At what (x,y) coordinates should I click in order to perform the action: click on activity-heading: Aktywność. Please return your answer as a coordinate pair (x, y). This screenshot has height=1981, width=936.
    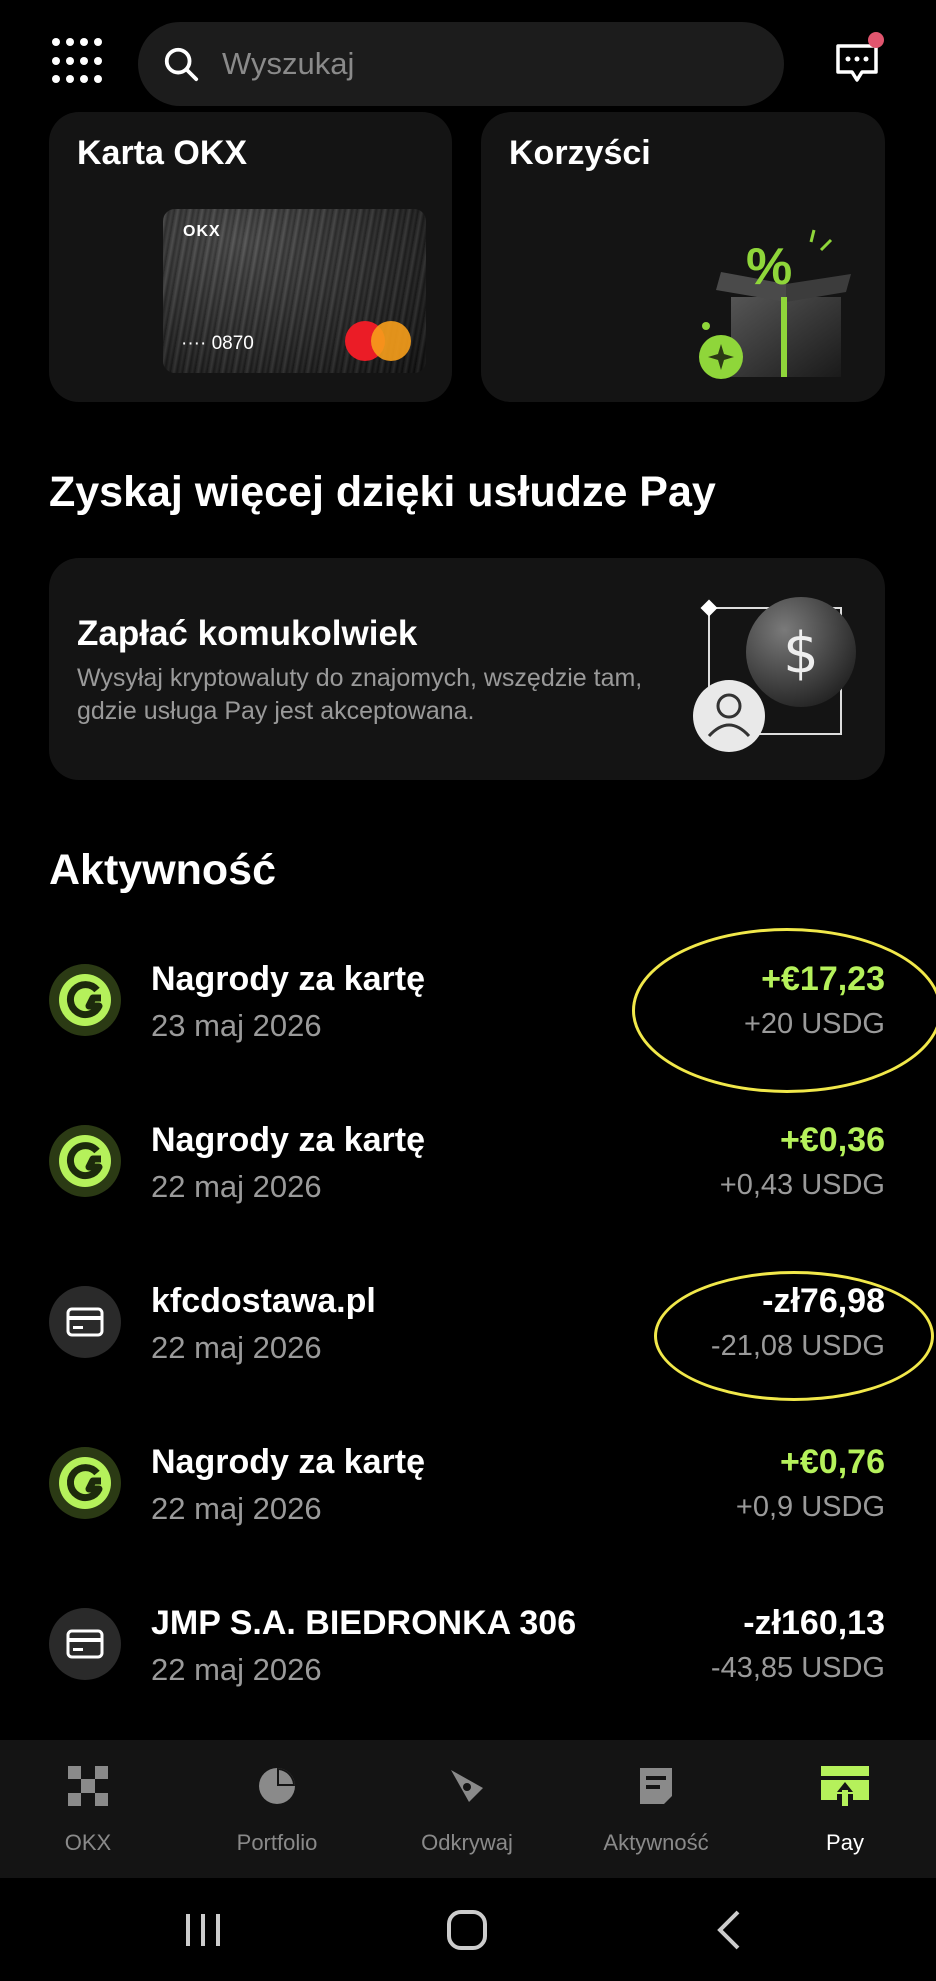
    Looking at the image, I should click on (163, 870).